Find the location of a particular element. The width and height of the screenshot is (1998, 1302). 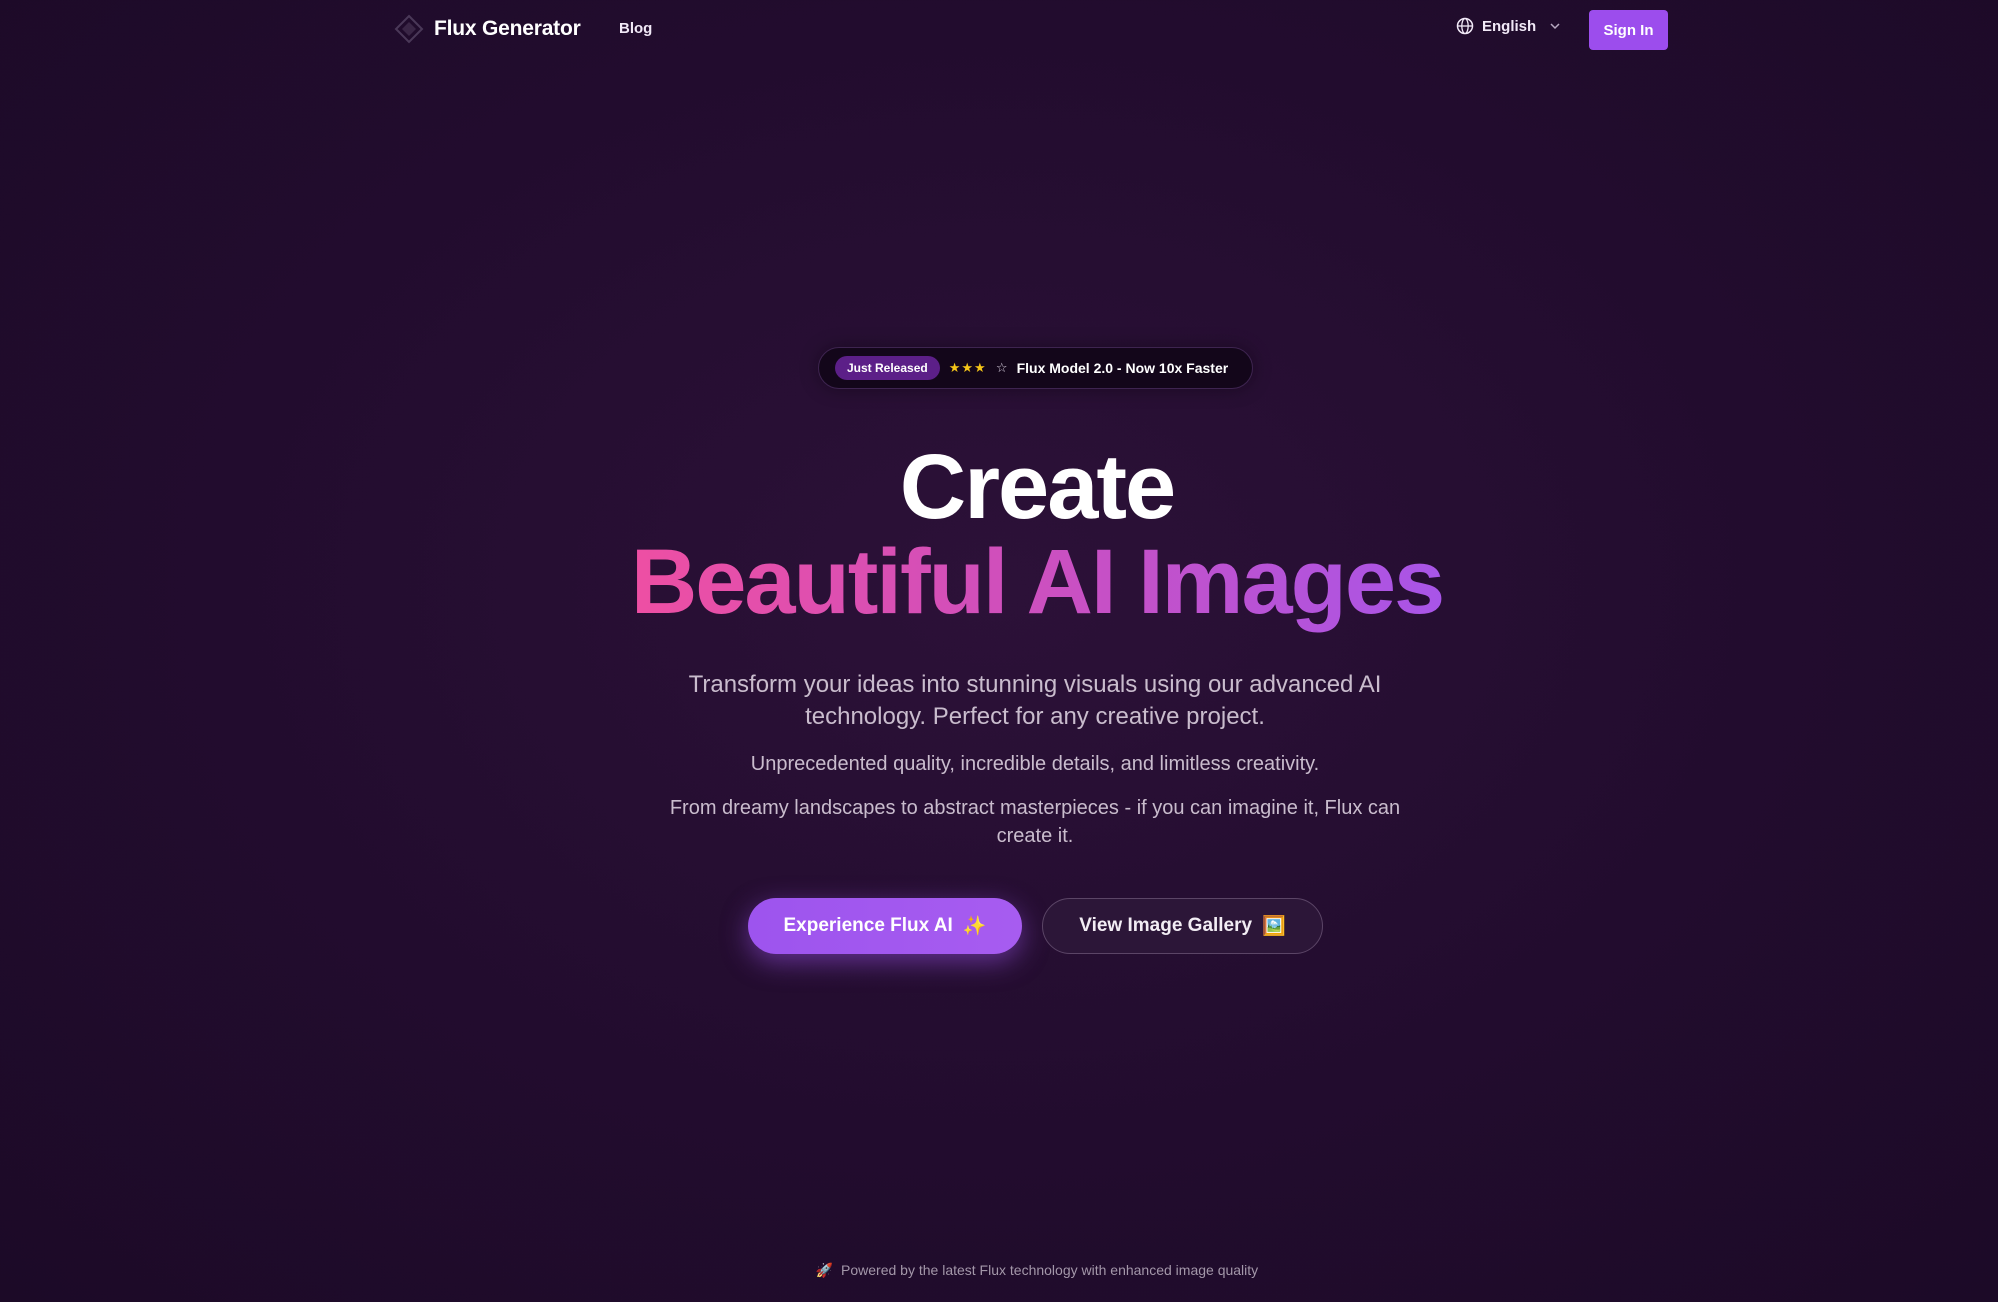

release-text: Flux Model 2.0 - Now 10x Faster is located at coordinates (1122, 368).